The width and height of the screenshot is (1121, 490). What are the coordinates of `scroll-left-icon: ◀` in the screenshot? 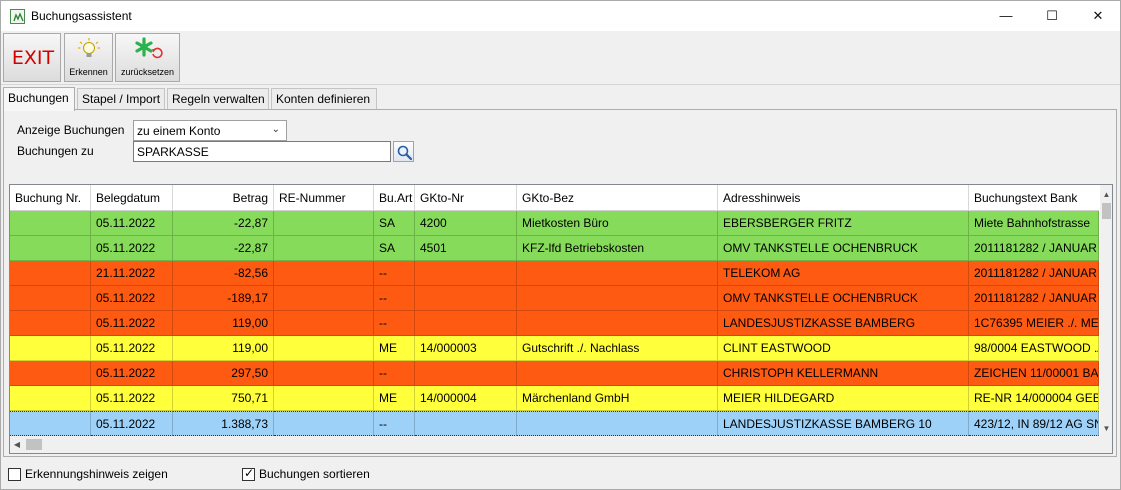 It's located at (17, 444).